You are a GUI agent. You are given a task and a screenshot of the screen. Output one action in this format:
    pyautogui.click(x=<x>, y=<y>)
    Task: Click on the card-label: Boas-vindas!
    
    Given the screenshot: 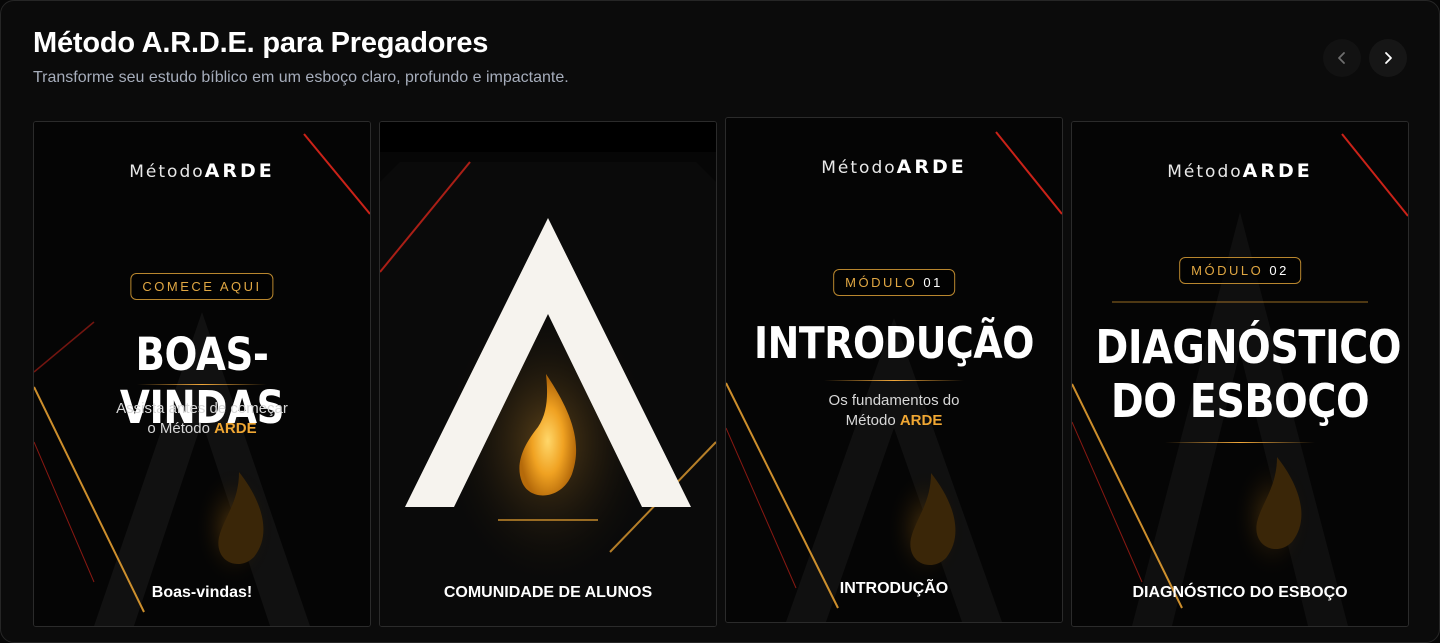 What is the action you would take?
    pyautogui.click(x=202, y=592)
    